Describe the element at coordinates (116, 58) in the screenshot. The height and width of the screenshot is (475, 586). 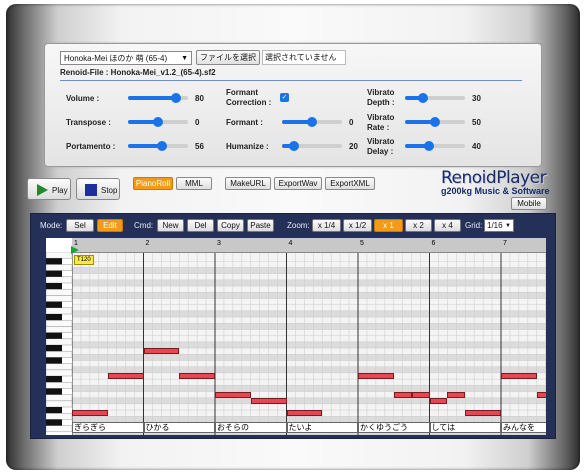
I see `voice-select-value: Honoka-Mei ほのか 萌 (65-4)` at that location.